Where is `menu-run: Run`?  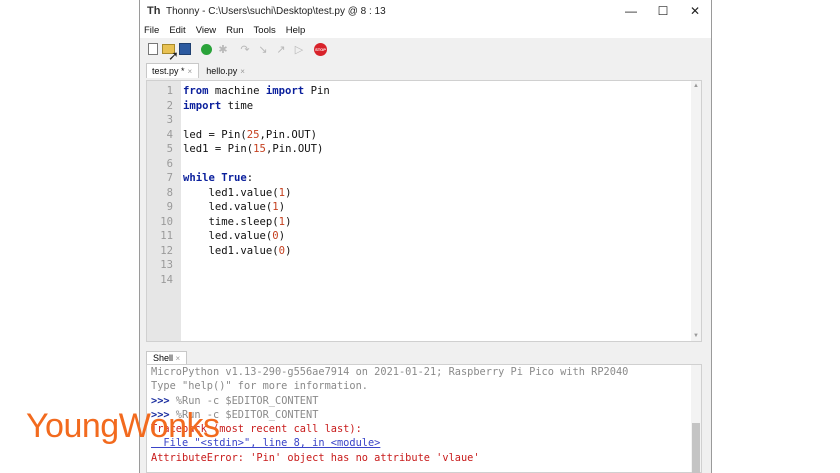
menu-run: Run is located at coordinates (234, 30).